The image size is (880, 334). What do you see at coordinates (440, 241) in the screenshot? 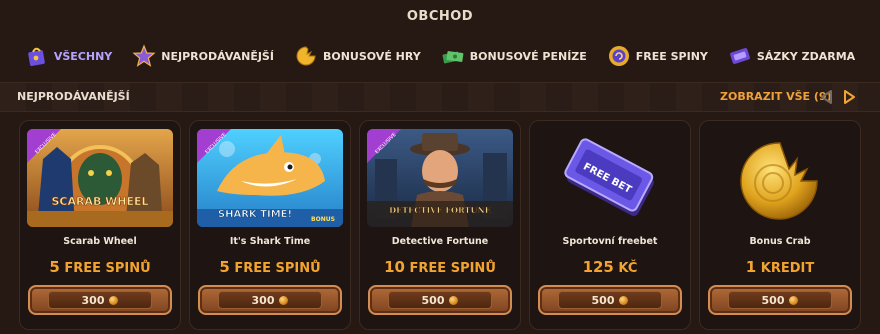
I see `card-title: Detective Fortune` at bounding box center [440, 241].